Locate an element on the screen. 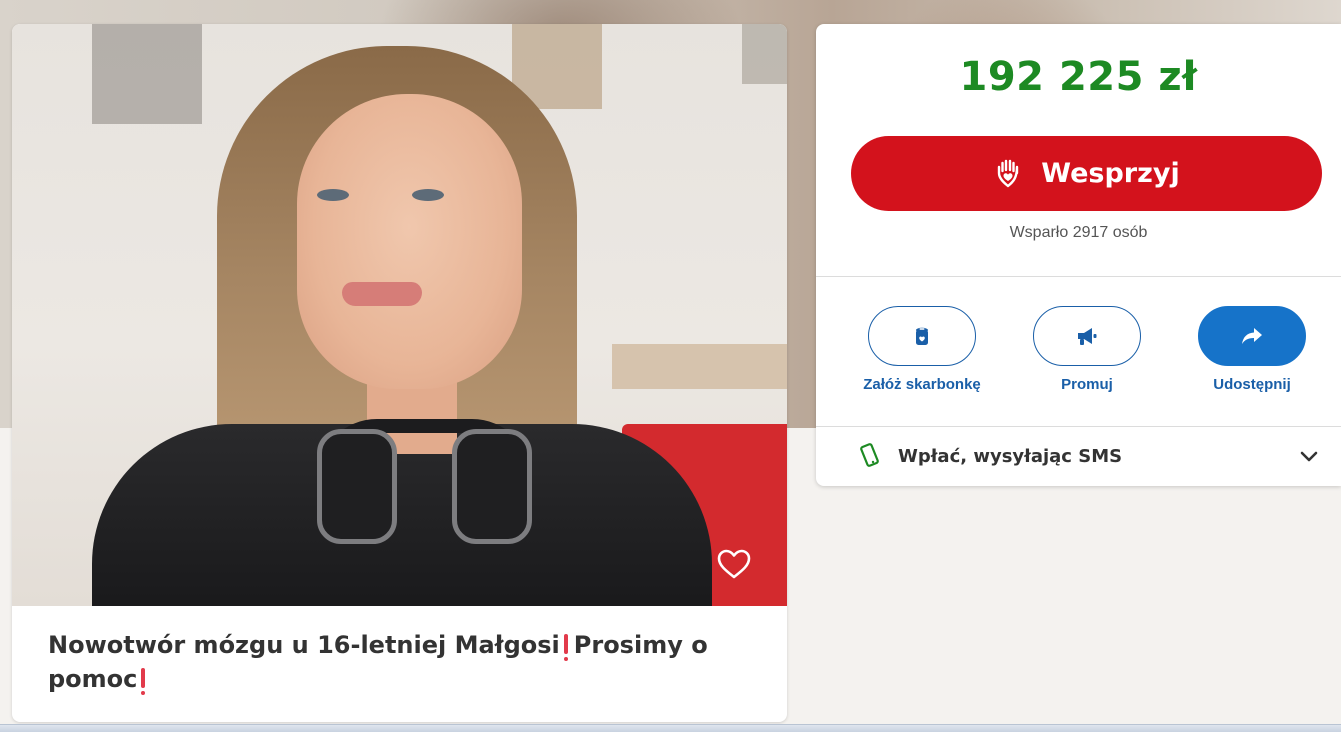 This screenshot has height=732, width=1341. action-create-fundraiser: Załóż skarbonkę is located at coordinates (922, 349).